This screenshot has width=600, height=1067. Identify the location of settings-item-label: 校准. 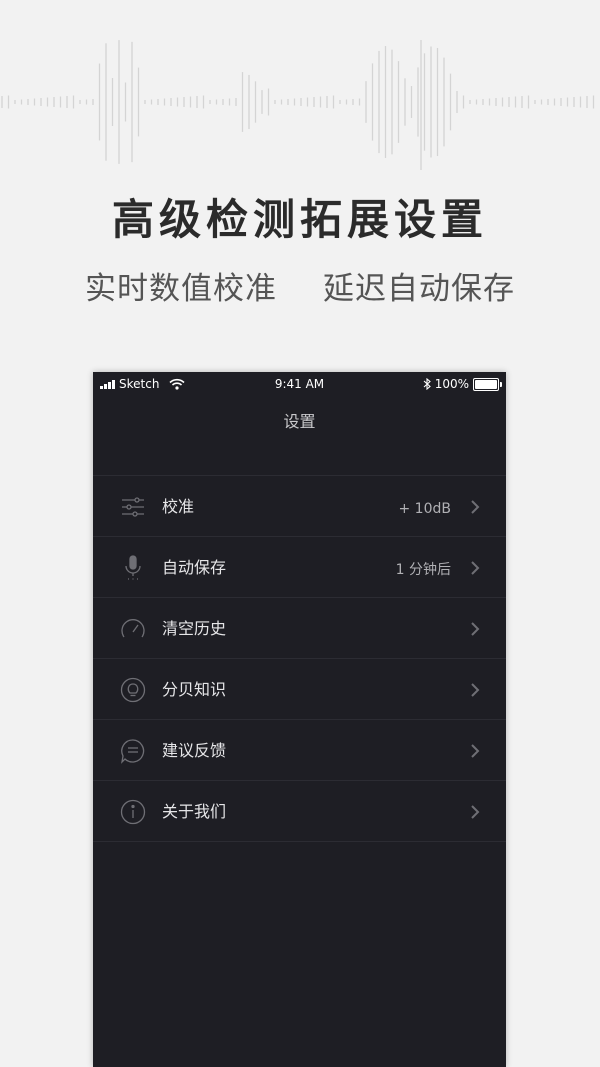
(178, 506).